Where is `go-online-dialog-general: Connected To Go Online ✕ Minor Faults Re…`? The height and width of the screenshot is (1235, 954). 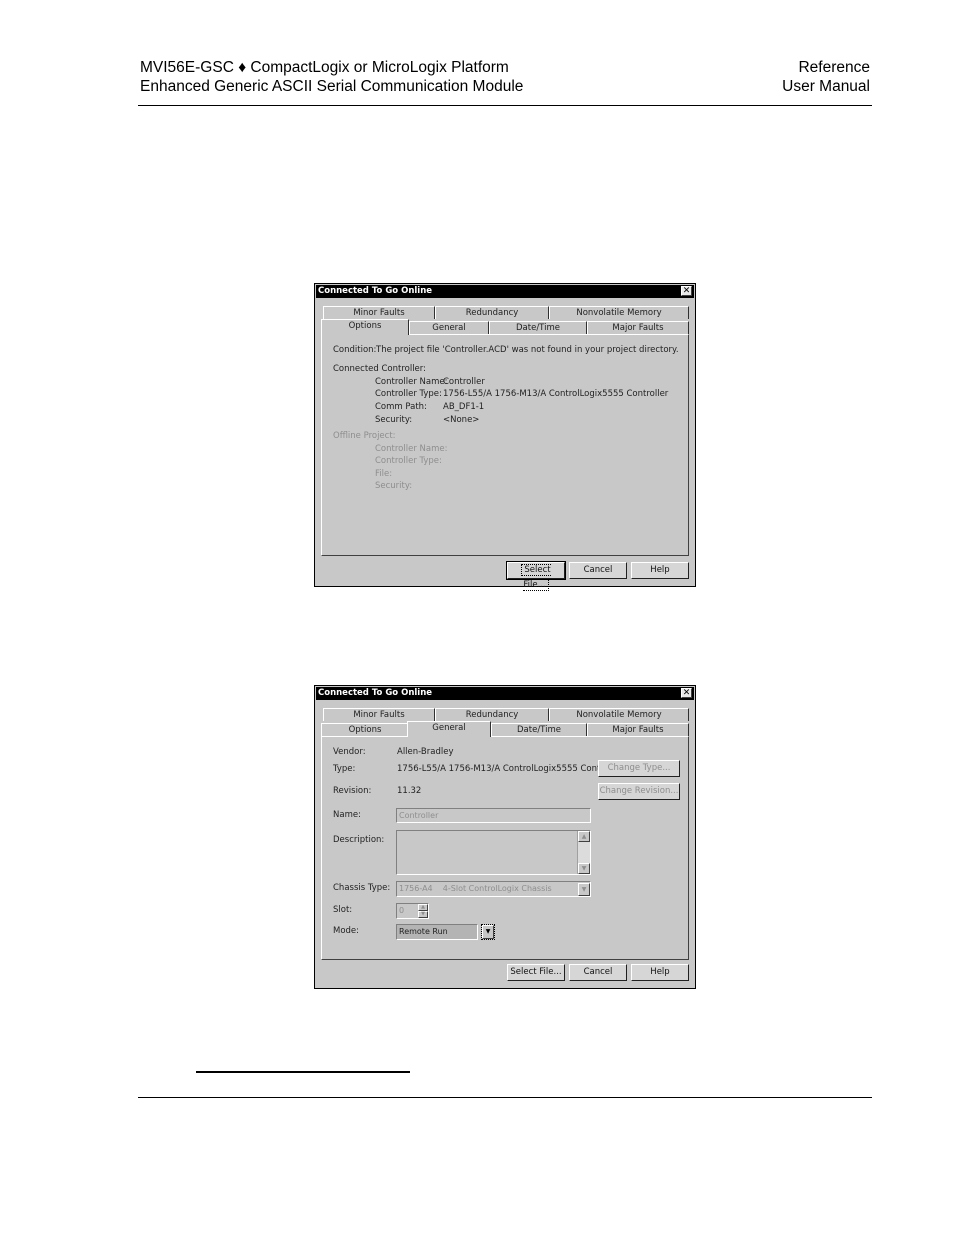 go-online-dialog-general: Connected To Go Online ✕ Minor Faults Re… is located at coordinates (505, 837).